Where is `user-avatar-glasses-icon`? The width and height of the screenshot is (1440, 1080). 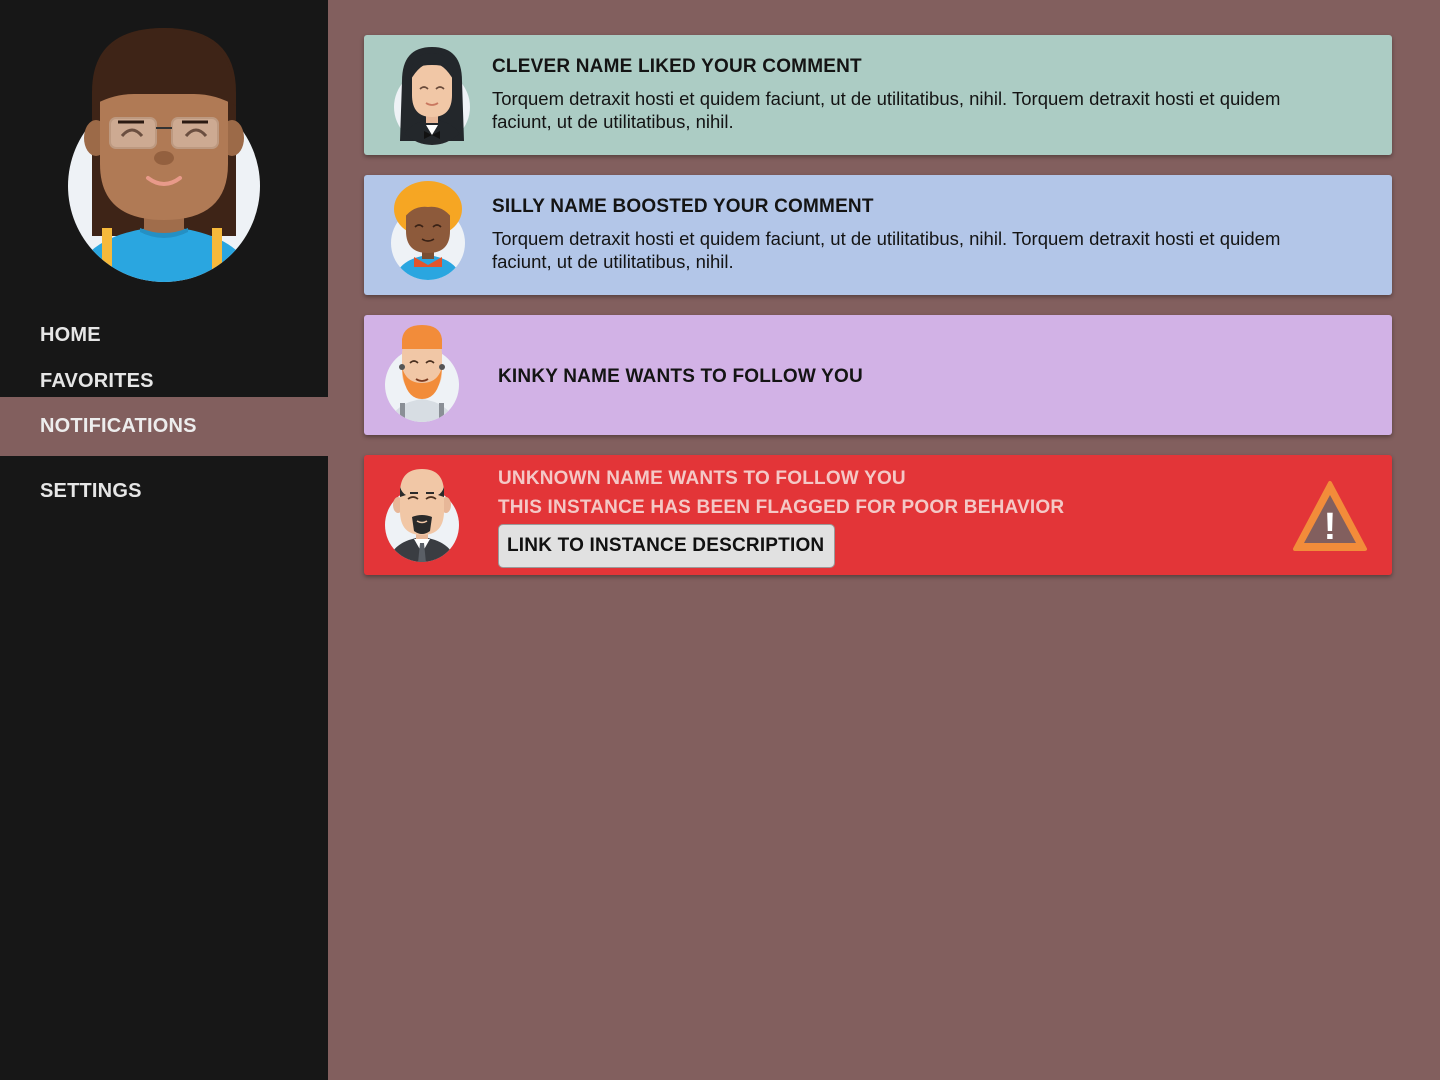
user-avatar-glasses-icon is located at coordinates (164, 153).